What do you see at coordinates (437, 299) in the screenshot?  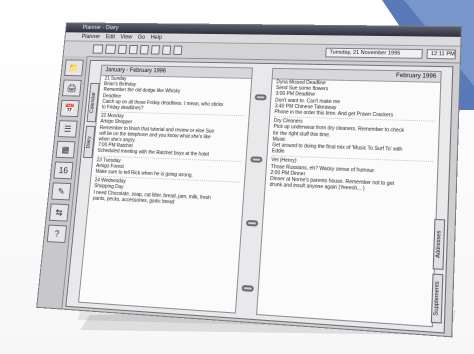 I see `tab-supplements: Supplements` at bounding box center [437, 299].